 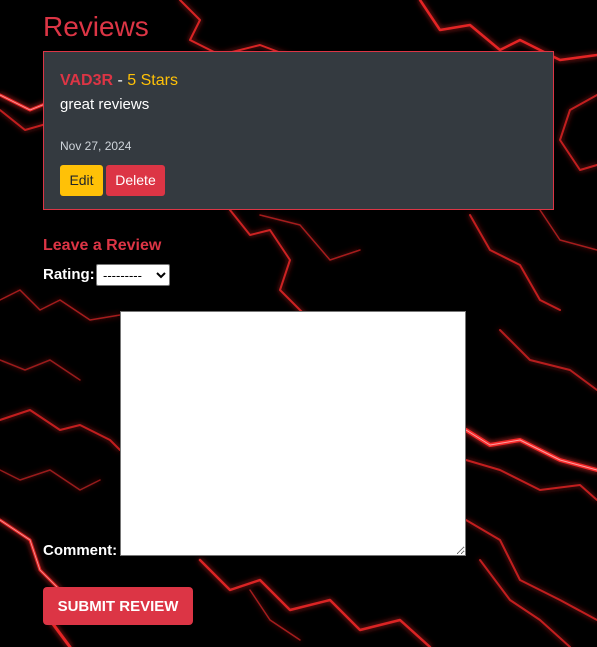 What do you see at coordinates (135, 180) in the screenshot?
I see `delete-button: Delete` at bounding box center [135, 180].